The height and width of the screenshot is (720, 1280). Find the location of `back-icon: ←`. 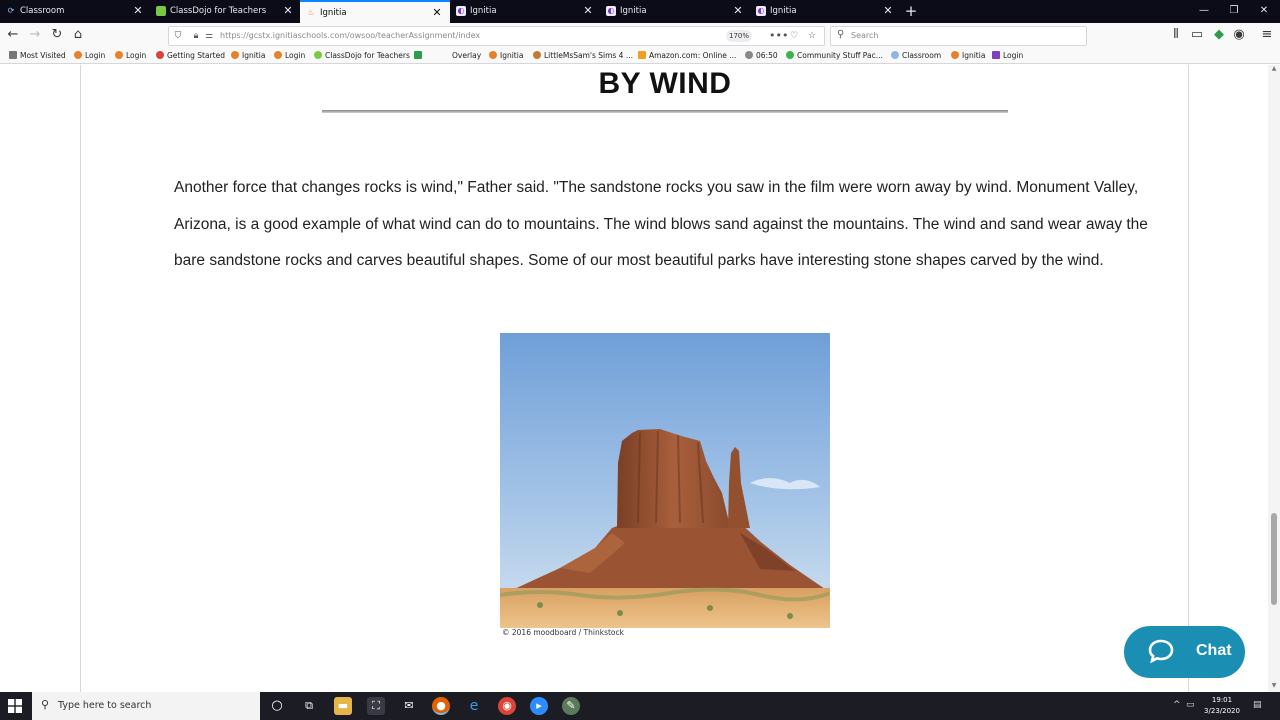

back-icon: ← is located at coordinates (13, 35).